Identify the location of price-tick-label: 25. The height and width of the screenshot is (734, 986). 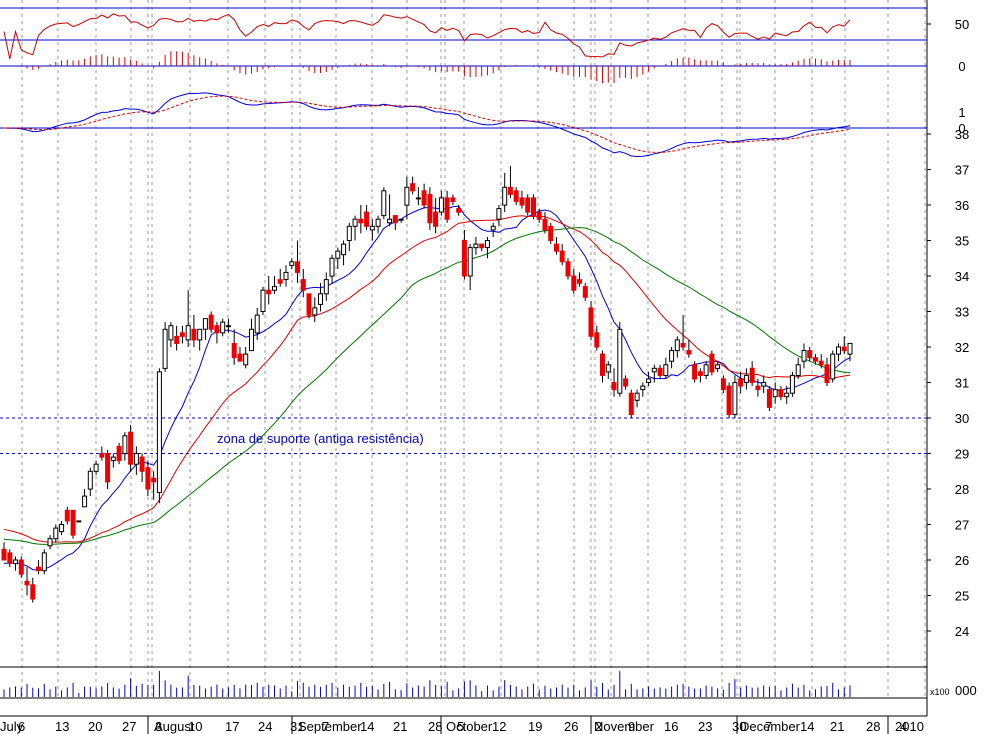
(962, 596).